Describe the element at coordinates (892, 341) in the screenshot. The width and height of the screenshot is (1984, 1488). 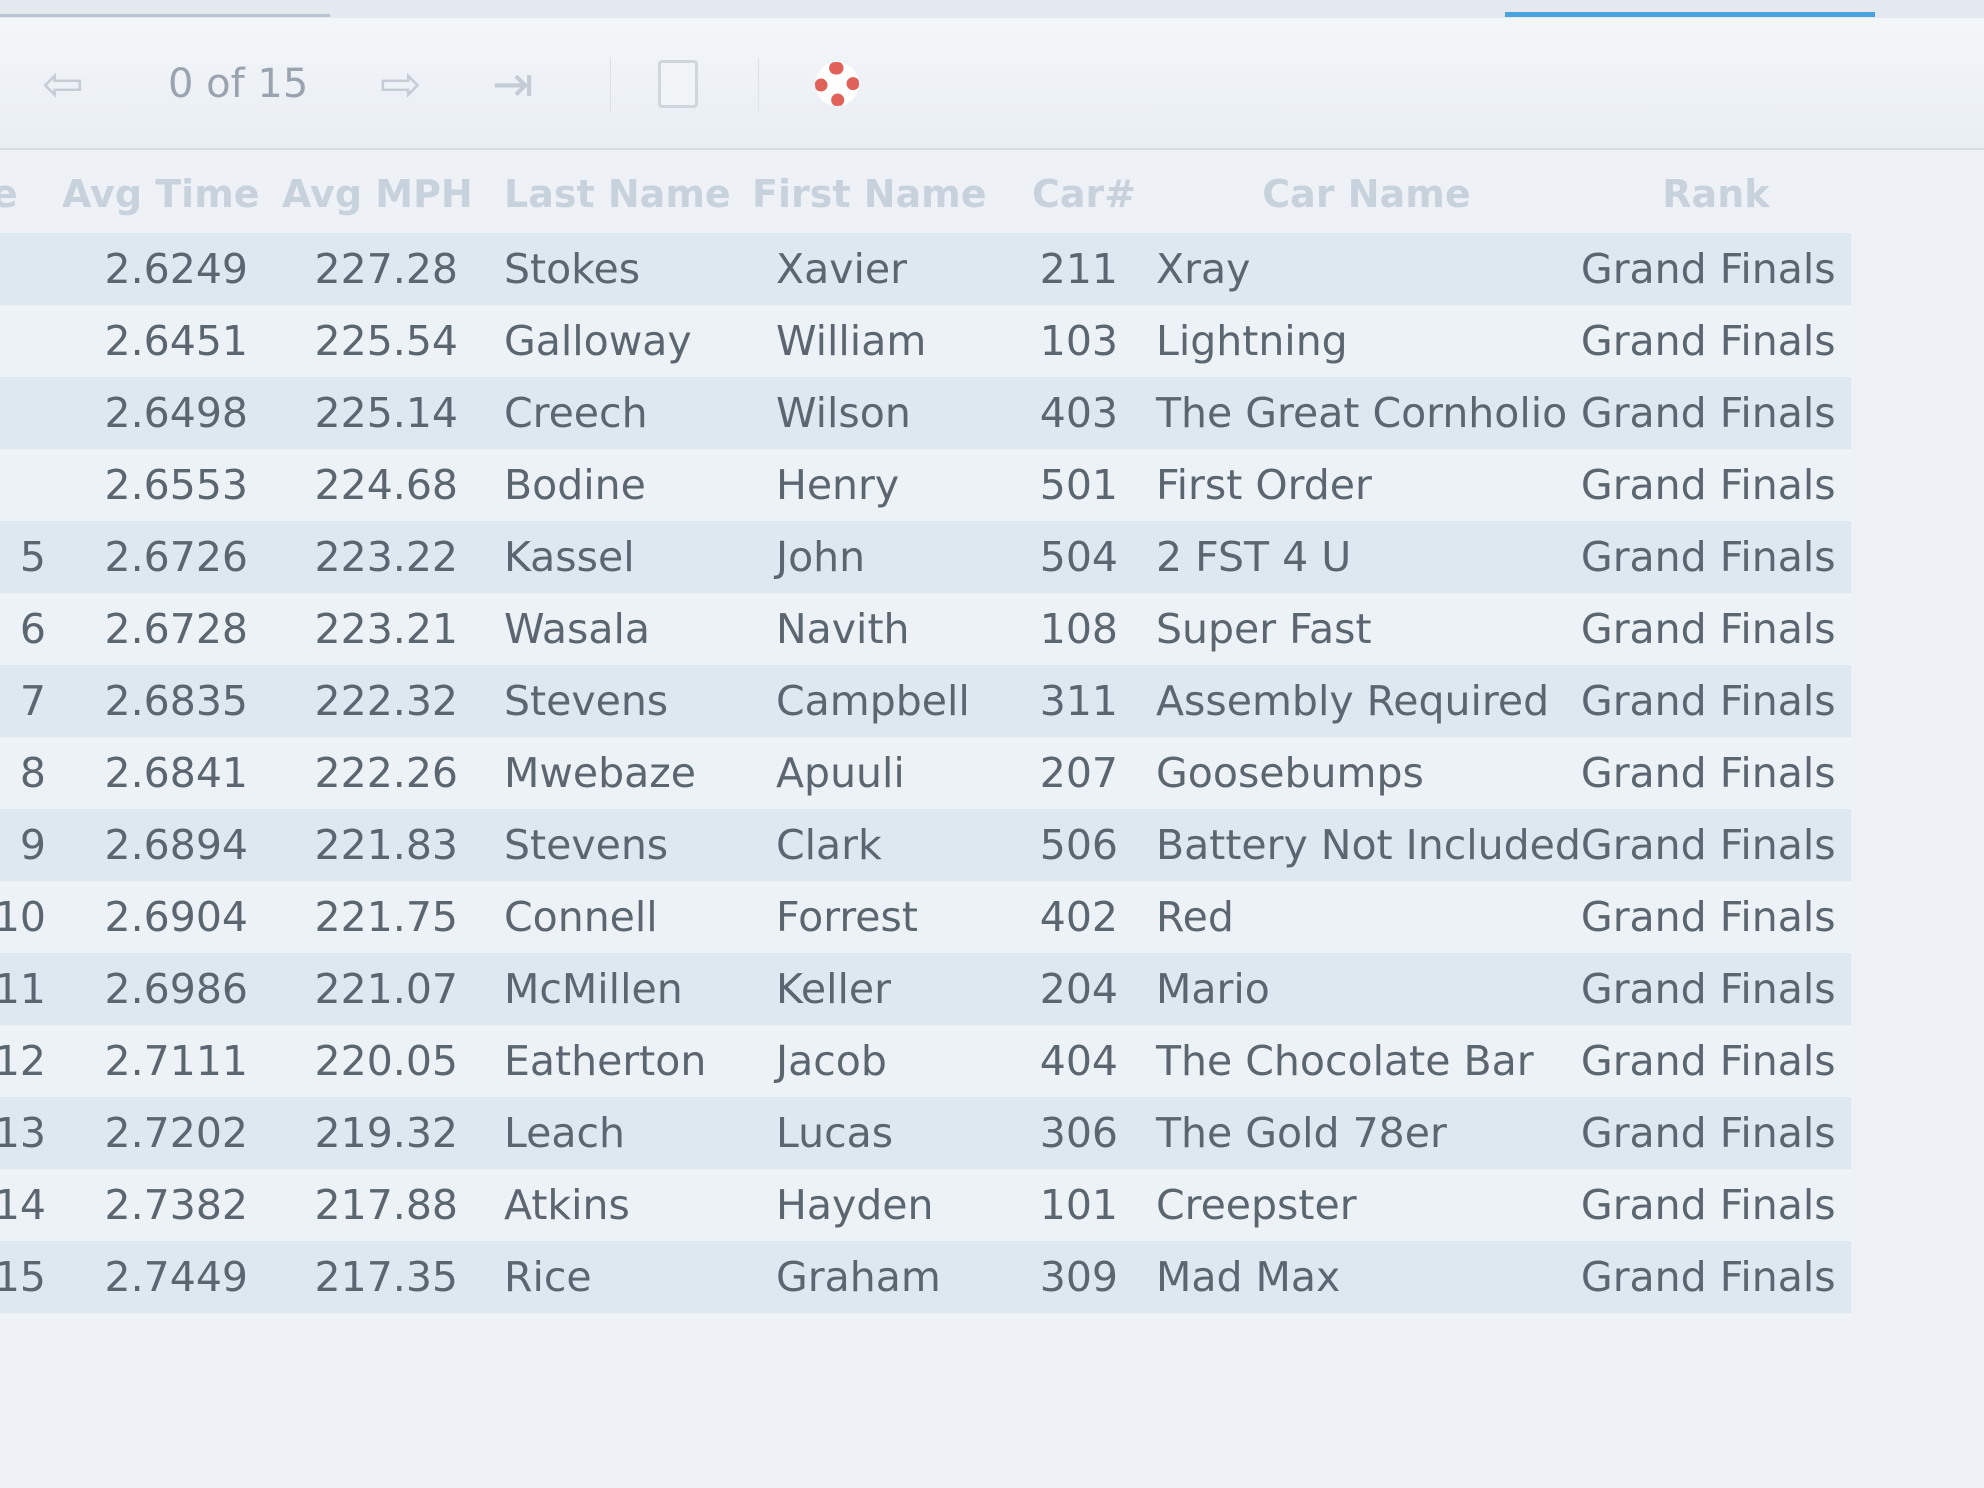
I see `cell-first-name: William` at that location.